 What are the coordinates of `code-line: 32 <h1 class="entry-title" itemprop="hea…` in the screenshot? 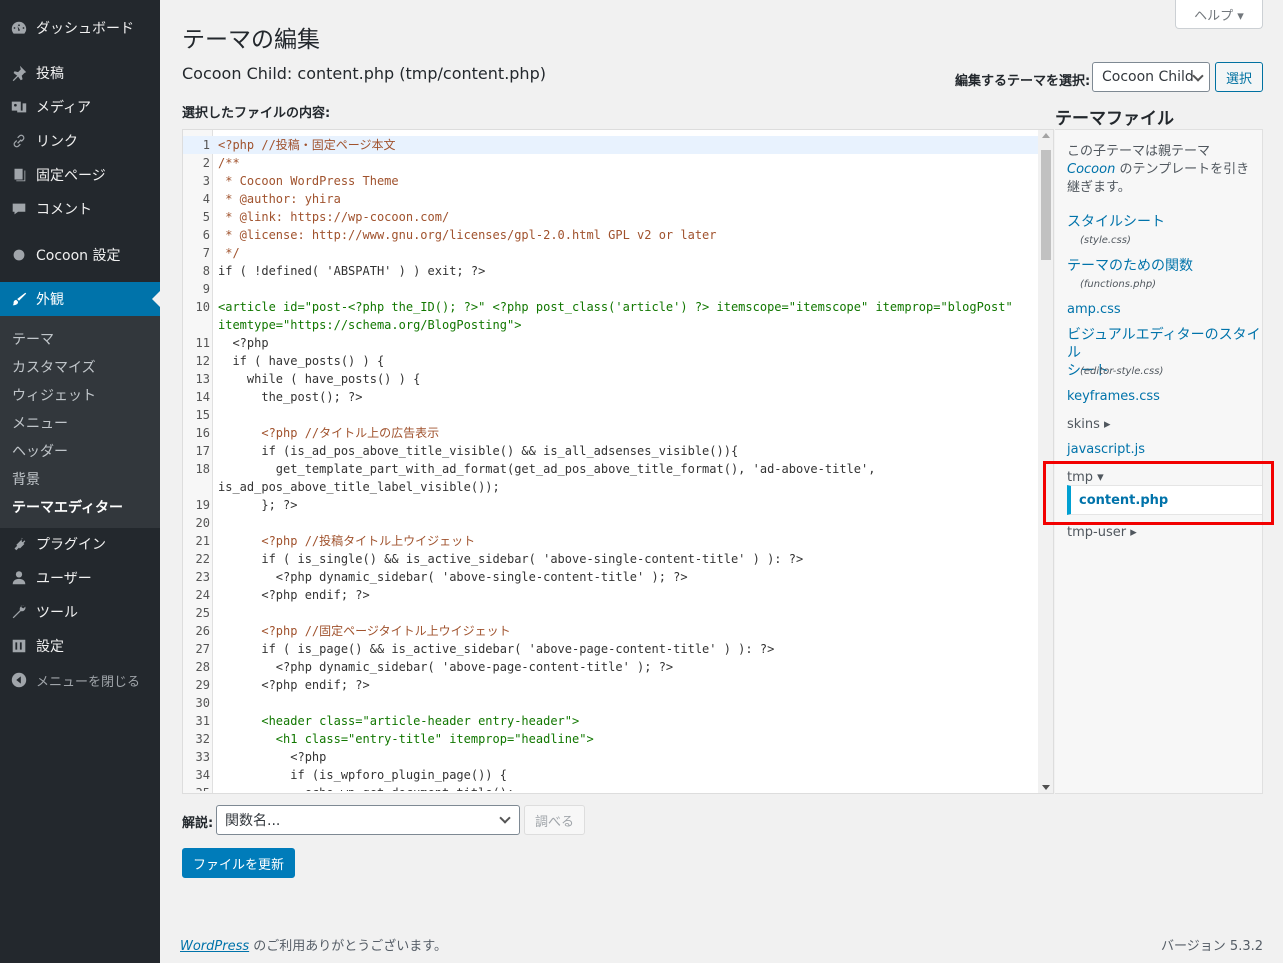 It's located at (610, 739).